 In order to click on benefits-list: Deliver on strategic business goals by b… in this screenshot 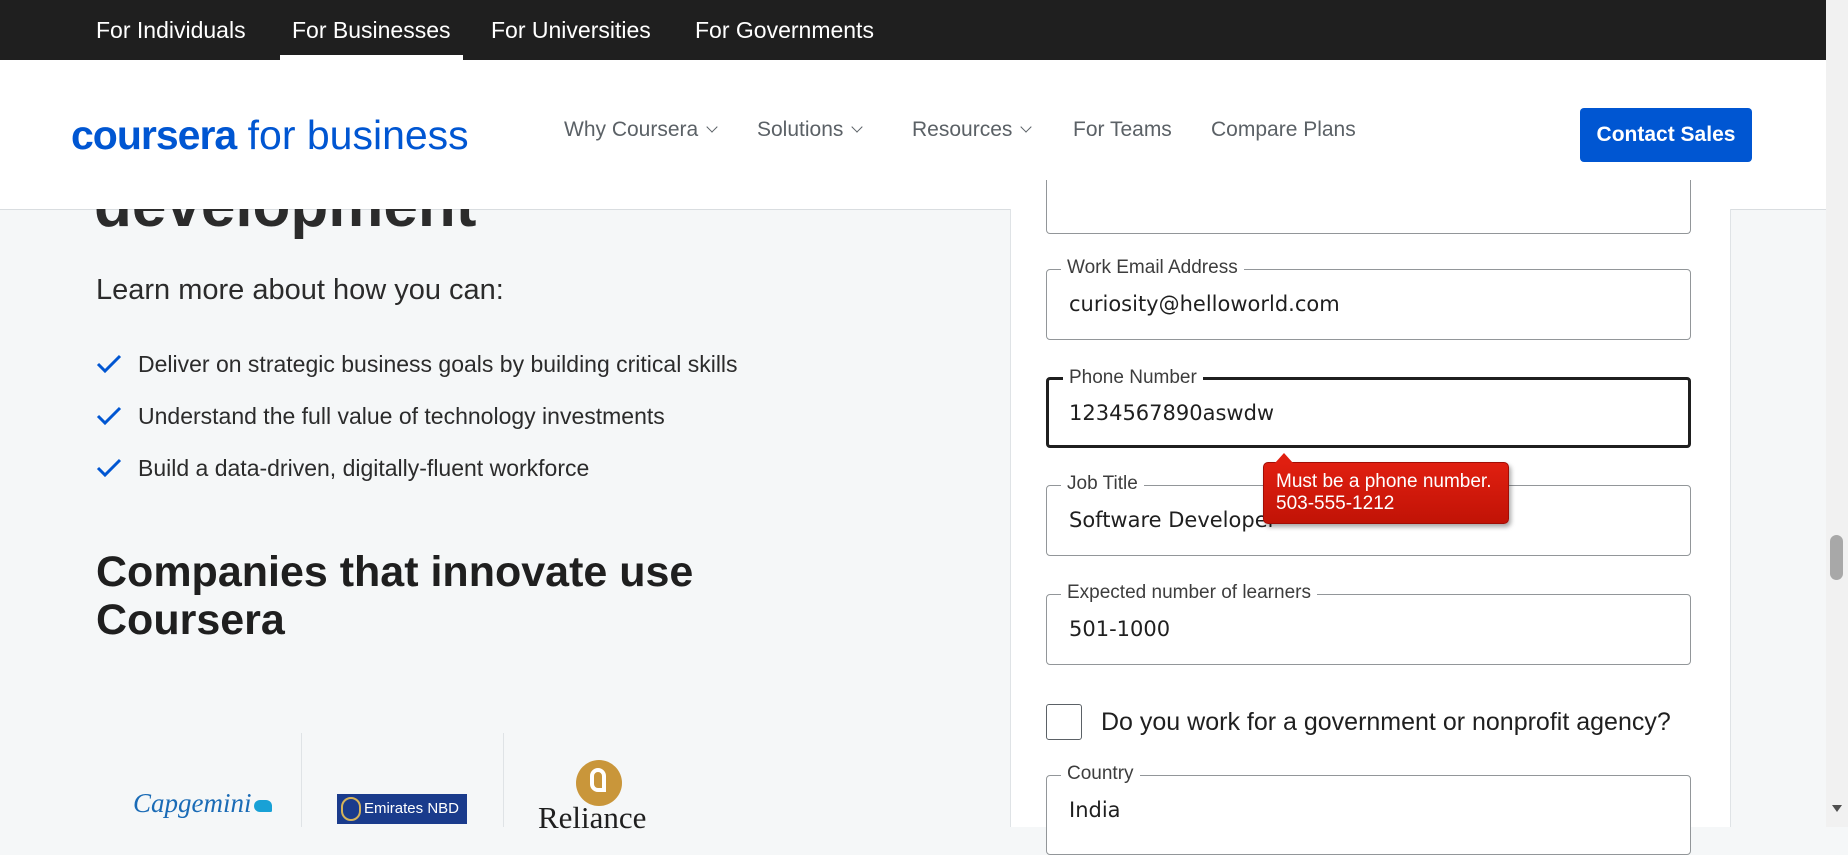, I will do `click(417, 416)`.